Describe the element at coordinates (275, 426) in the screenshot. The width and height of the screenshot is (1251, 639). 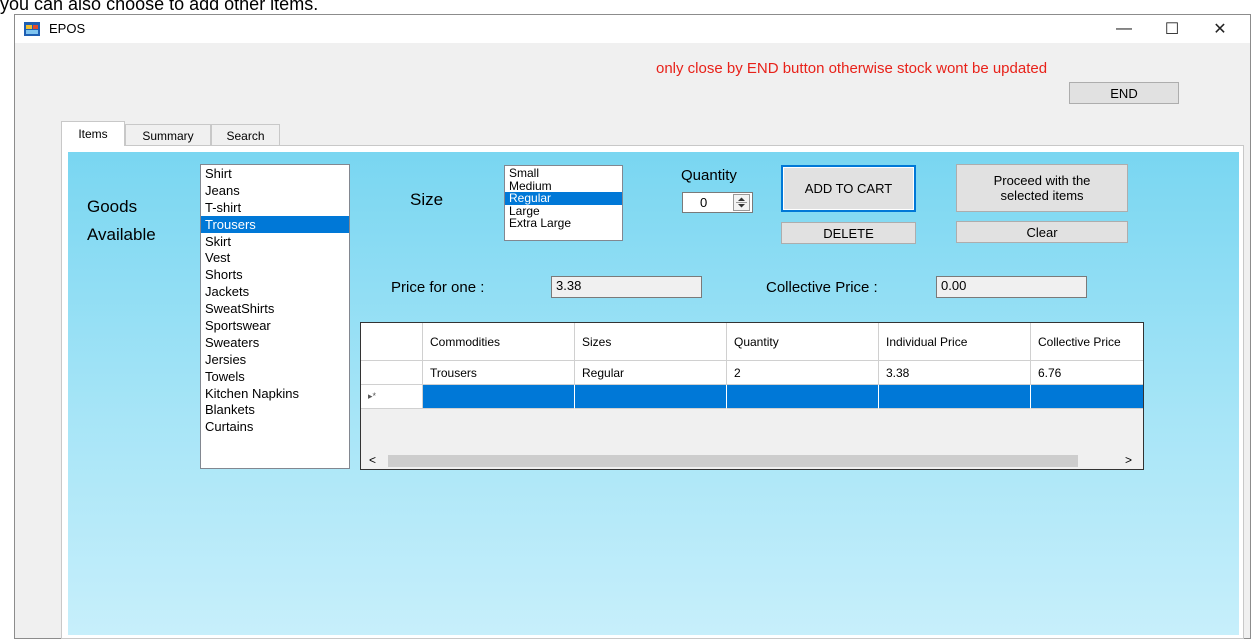
I see `goods-item-curtains: Curtains` at that location.